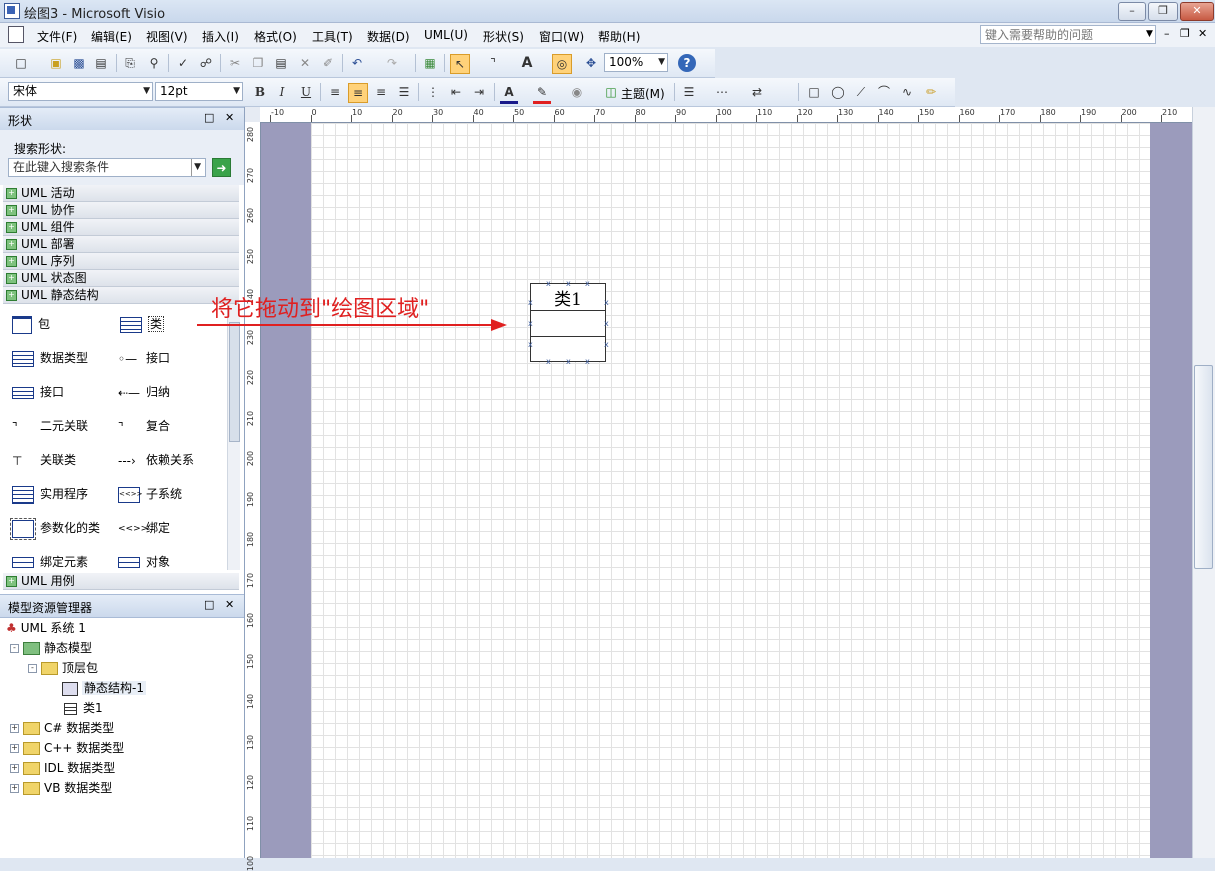  Describe the element at coordinates (542, 93) in the screenshot. I see `line-color-icon: ✎` at that location.